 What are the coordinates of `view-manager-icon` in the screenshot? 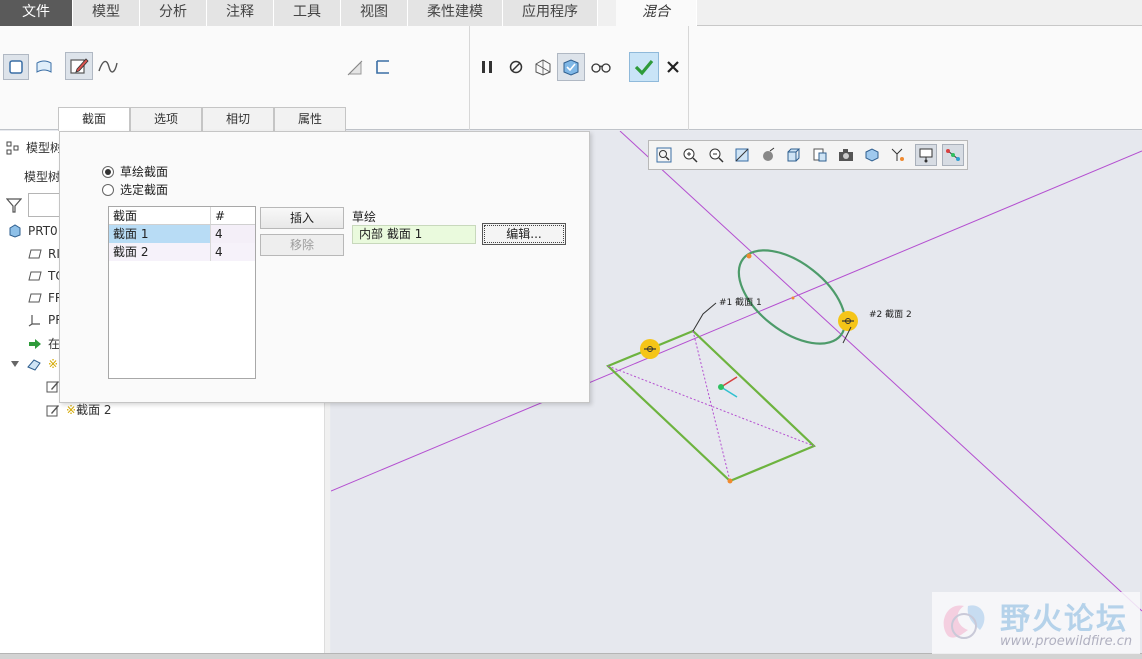 It's located at (820, 155).